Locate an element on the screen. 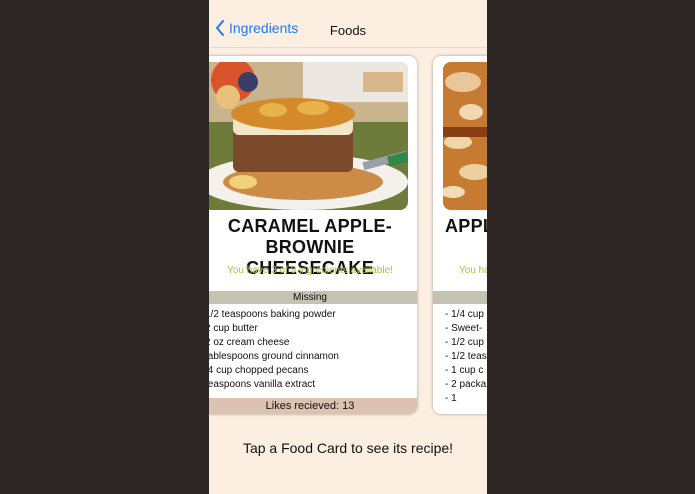 This screenshot has height=494, width=695. list-item: 1/2 teaspoons baking powder is located at coordinates (272, 314).